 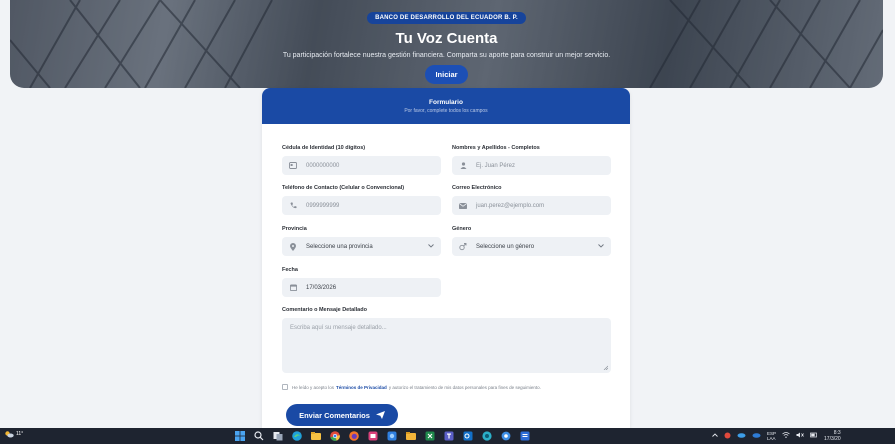 I want to click on outlook-icon, so click(x=468, y=436).